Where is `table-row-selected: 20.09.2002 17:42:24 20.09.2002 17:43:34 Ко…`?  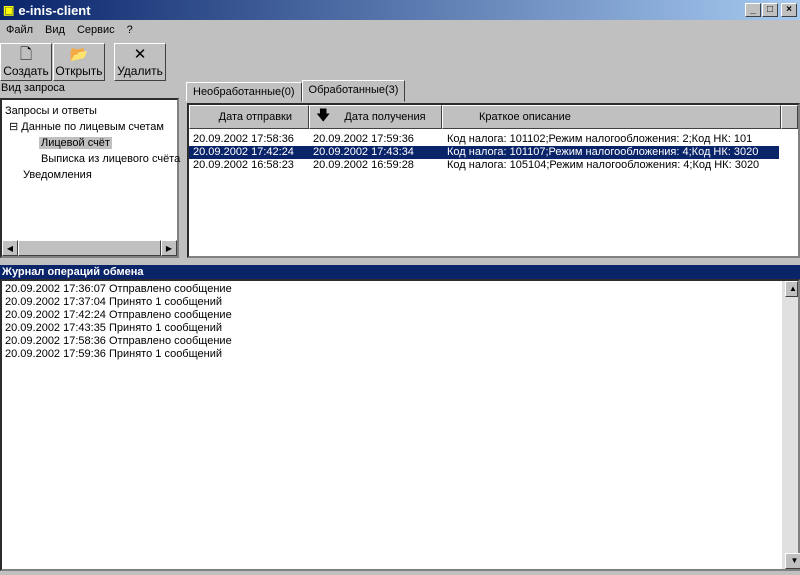 table-row-selected: 20.09.2002 17:42:24 20.09.2002 17:43:34 Ко… is located at coordinates (484, 152).